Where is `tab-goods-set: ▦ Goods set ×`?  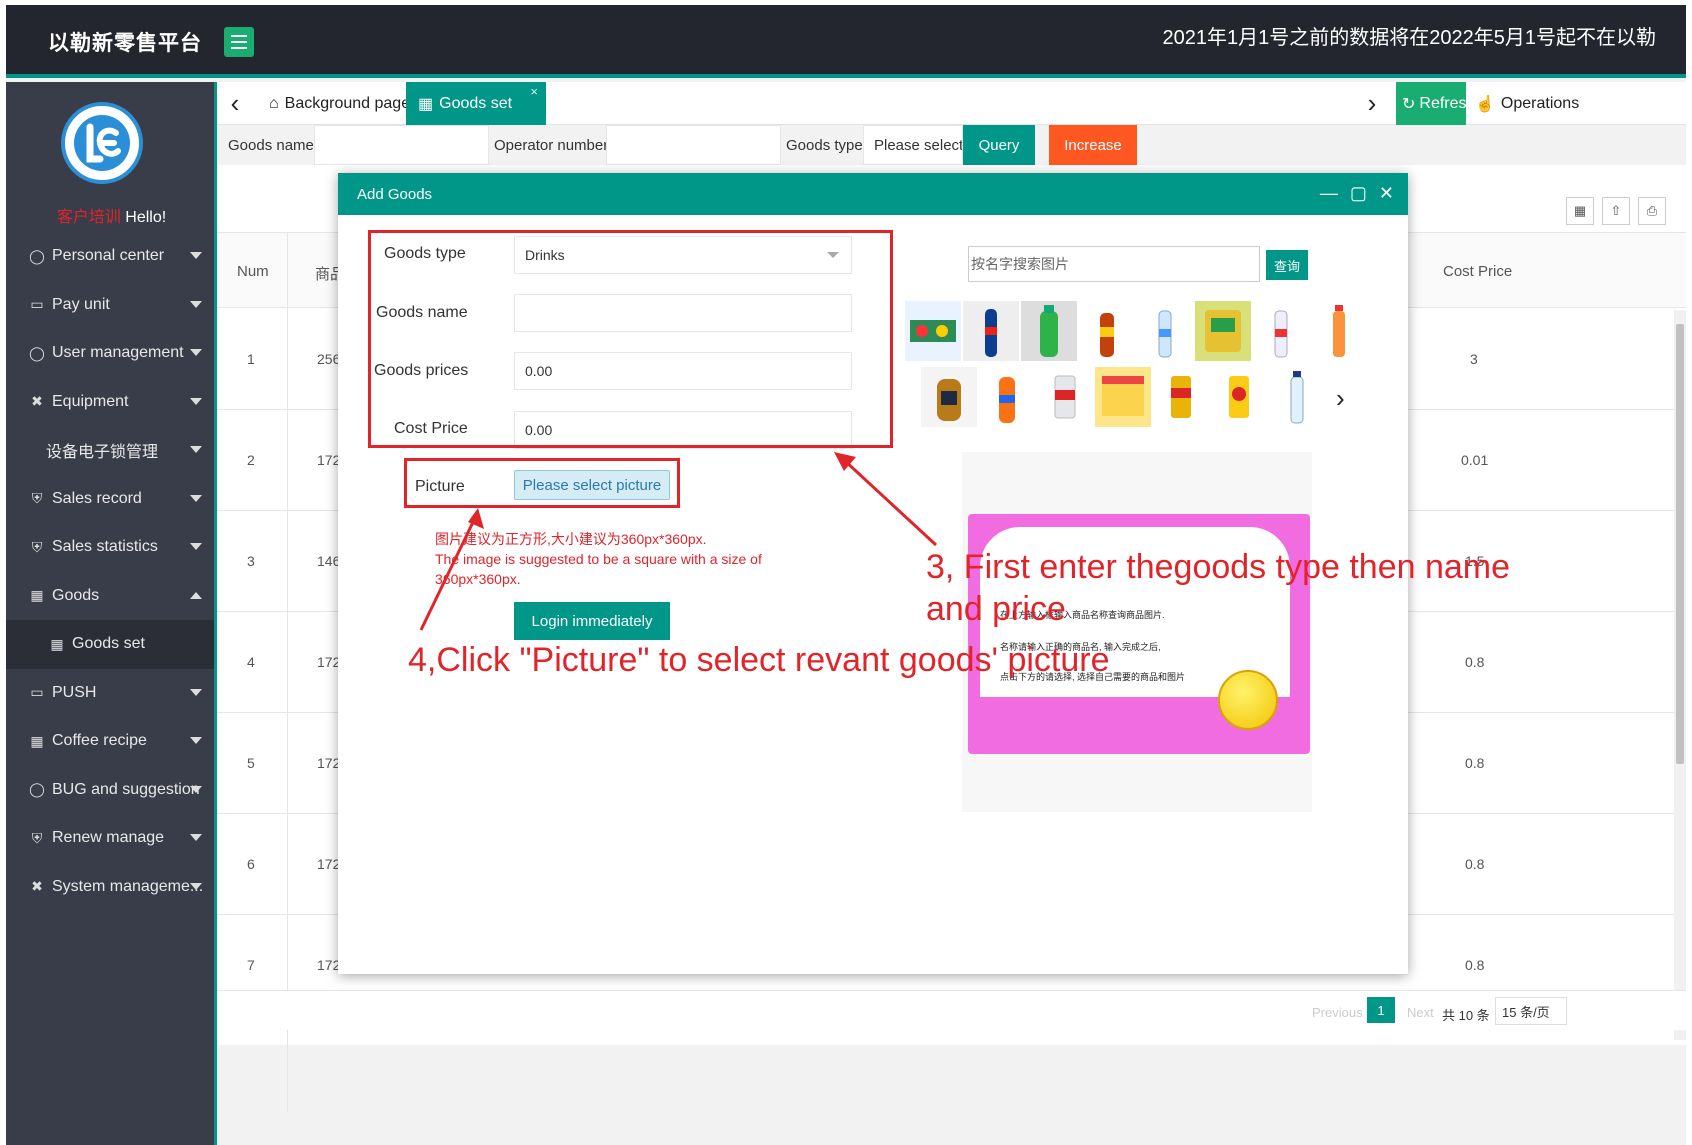
tab-goods-set: ▦ Goods set × is located at coordinates (476, 103).